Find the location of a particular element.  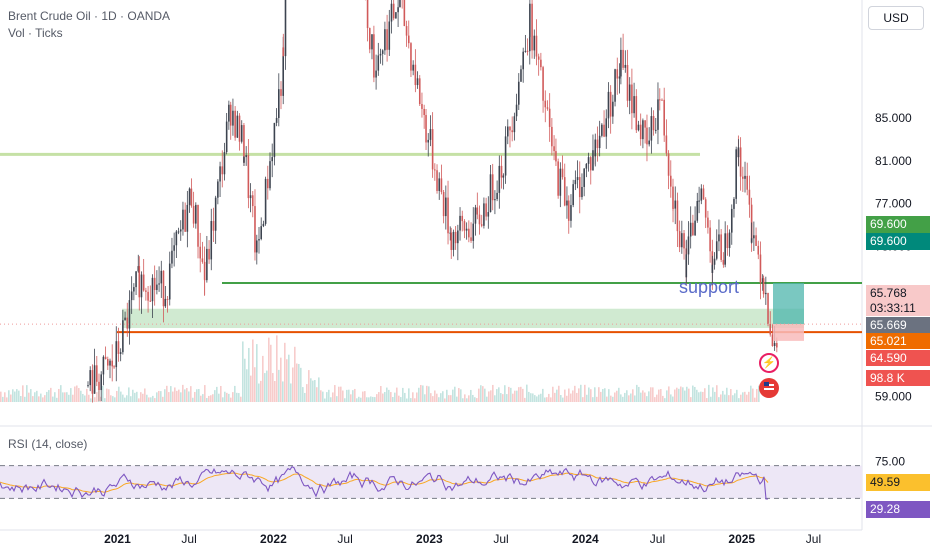

us-flag-event-icon is located at coordinates (769, 388).